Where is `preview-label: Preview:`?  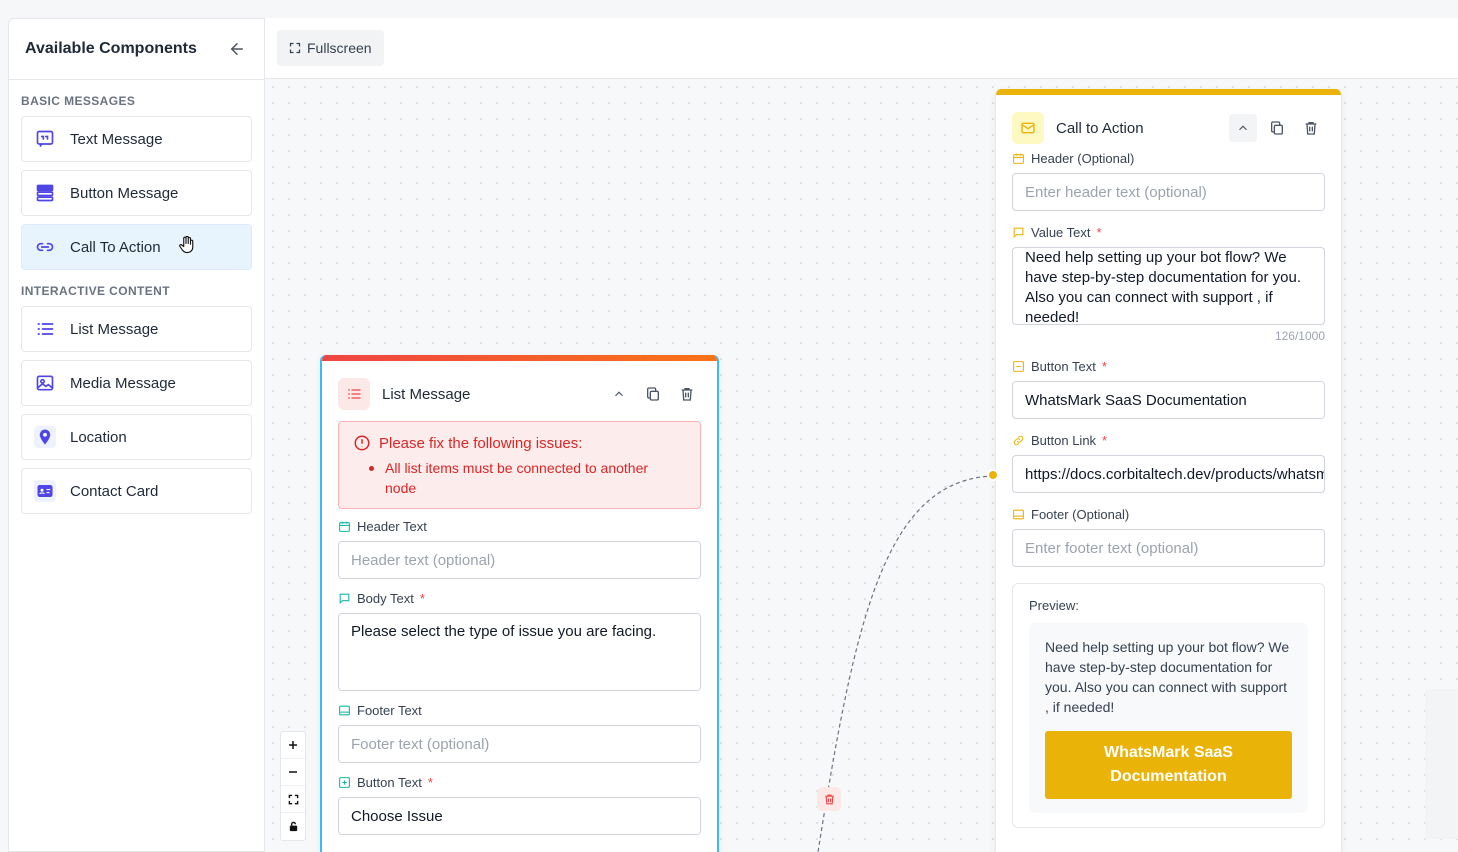
preview-label: Preview: is located at coordinates (1054, 605).